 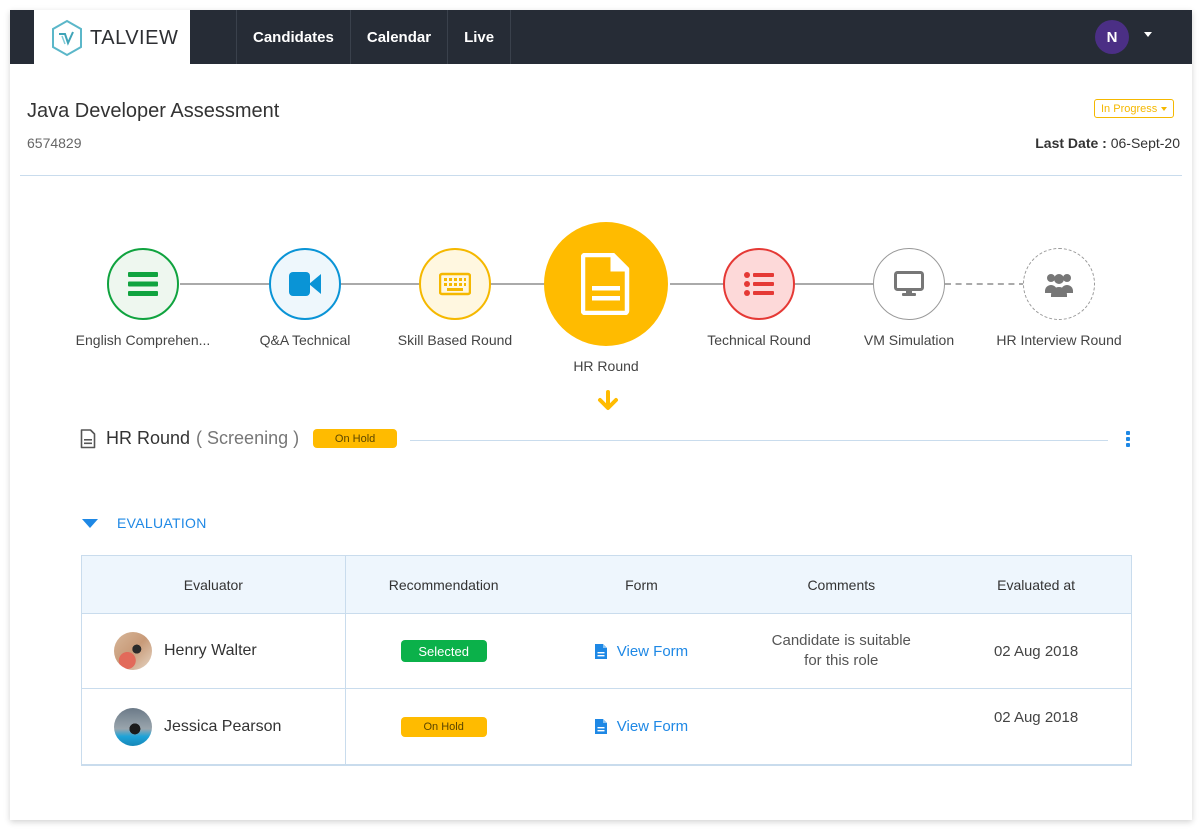 I want to click on stage-label: Q&A Technical, so click(x=305, y=340).